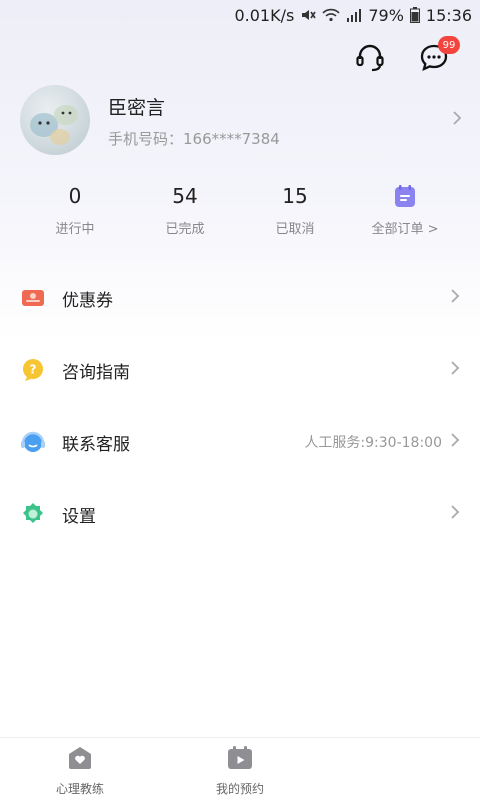 This screenshot has height=800, width=480. I want to click on message-count-badge: 99, so click(449, 45).